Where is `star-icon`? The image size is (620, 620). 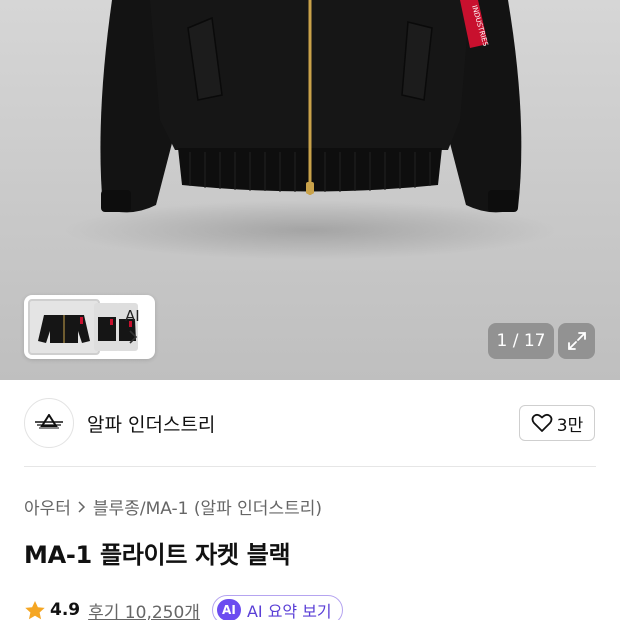
star-icon is located at coordinates (35, 609).